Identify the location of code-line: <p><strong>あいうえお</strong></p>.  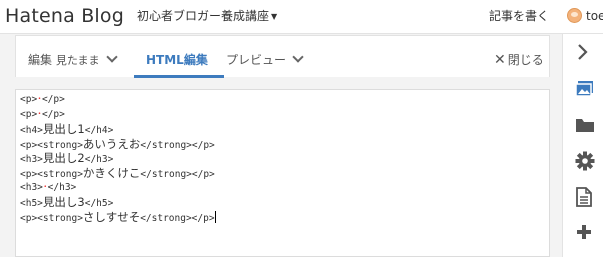
(118, 144).